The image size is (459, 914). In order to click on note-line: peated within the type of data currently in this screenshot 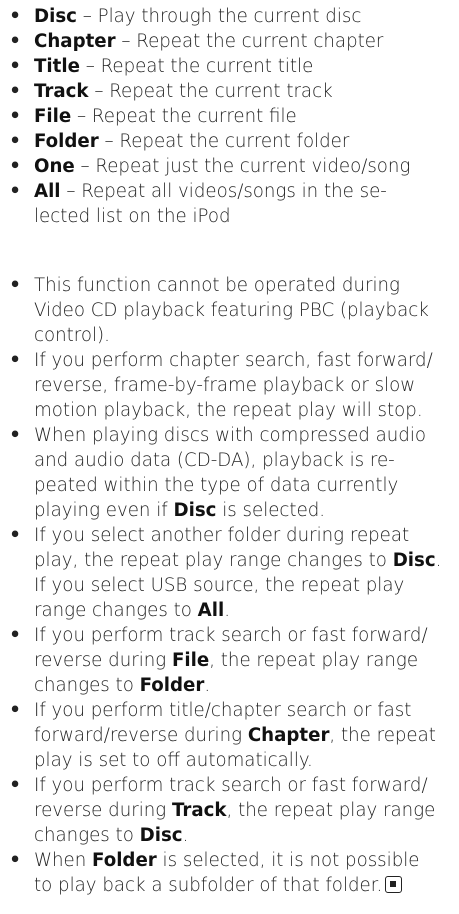, I will do `click(216, 485)`.